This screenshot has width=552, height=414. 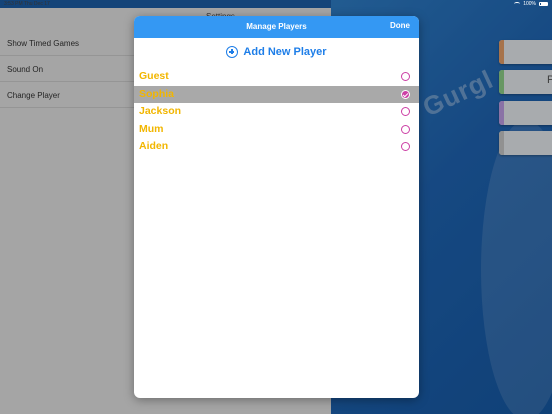 I want to click on player-name: Jackson, so click(x=160, y=111).